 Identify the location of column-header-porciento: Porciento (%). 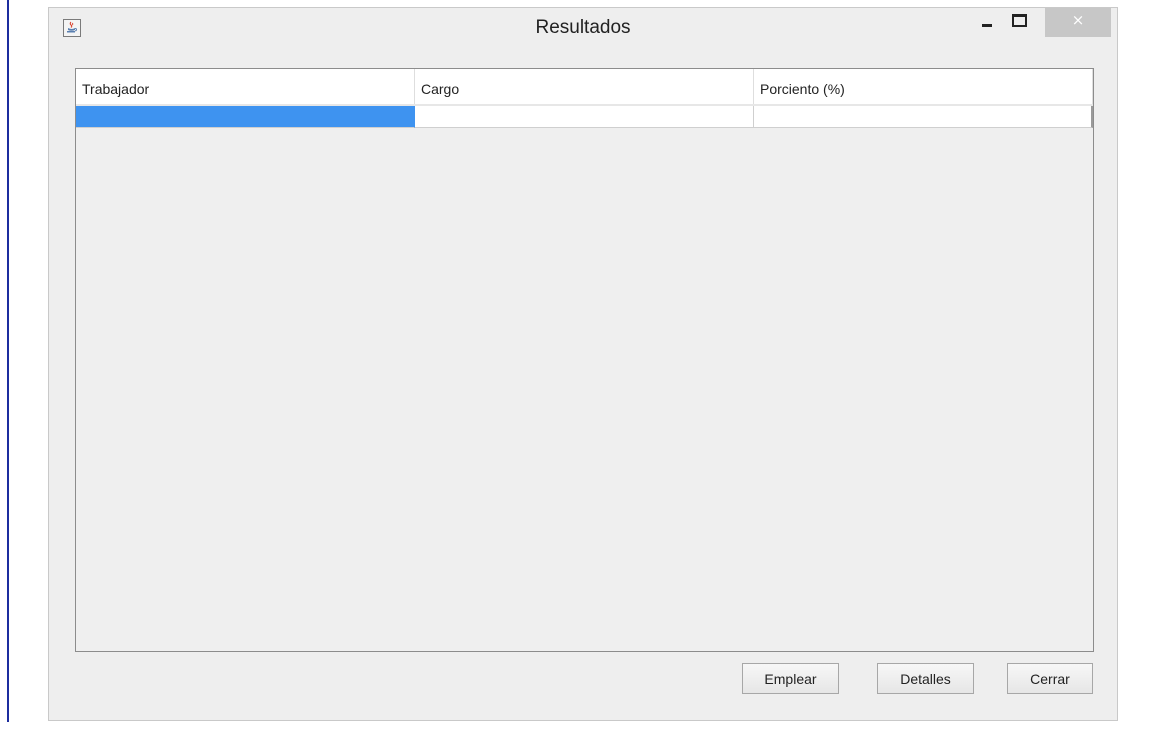
(923, 86).